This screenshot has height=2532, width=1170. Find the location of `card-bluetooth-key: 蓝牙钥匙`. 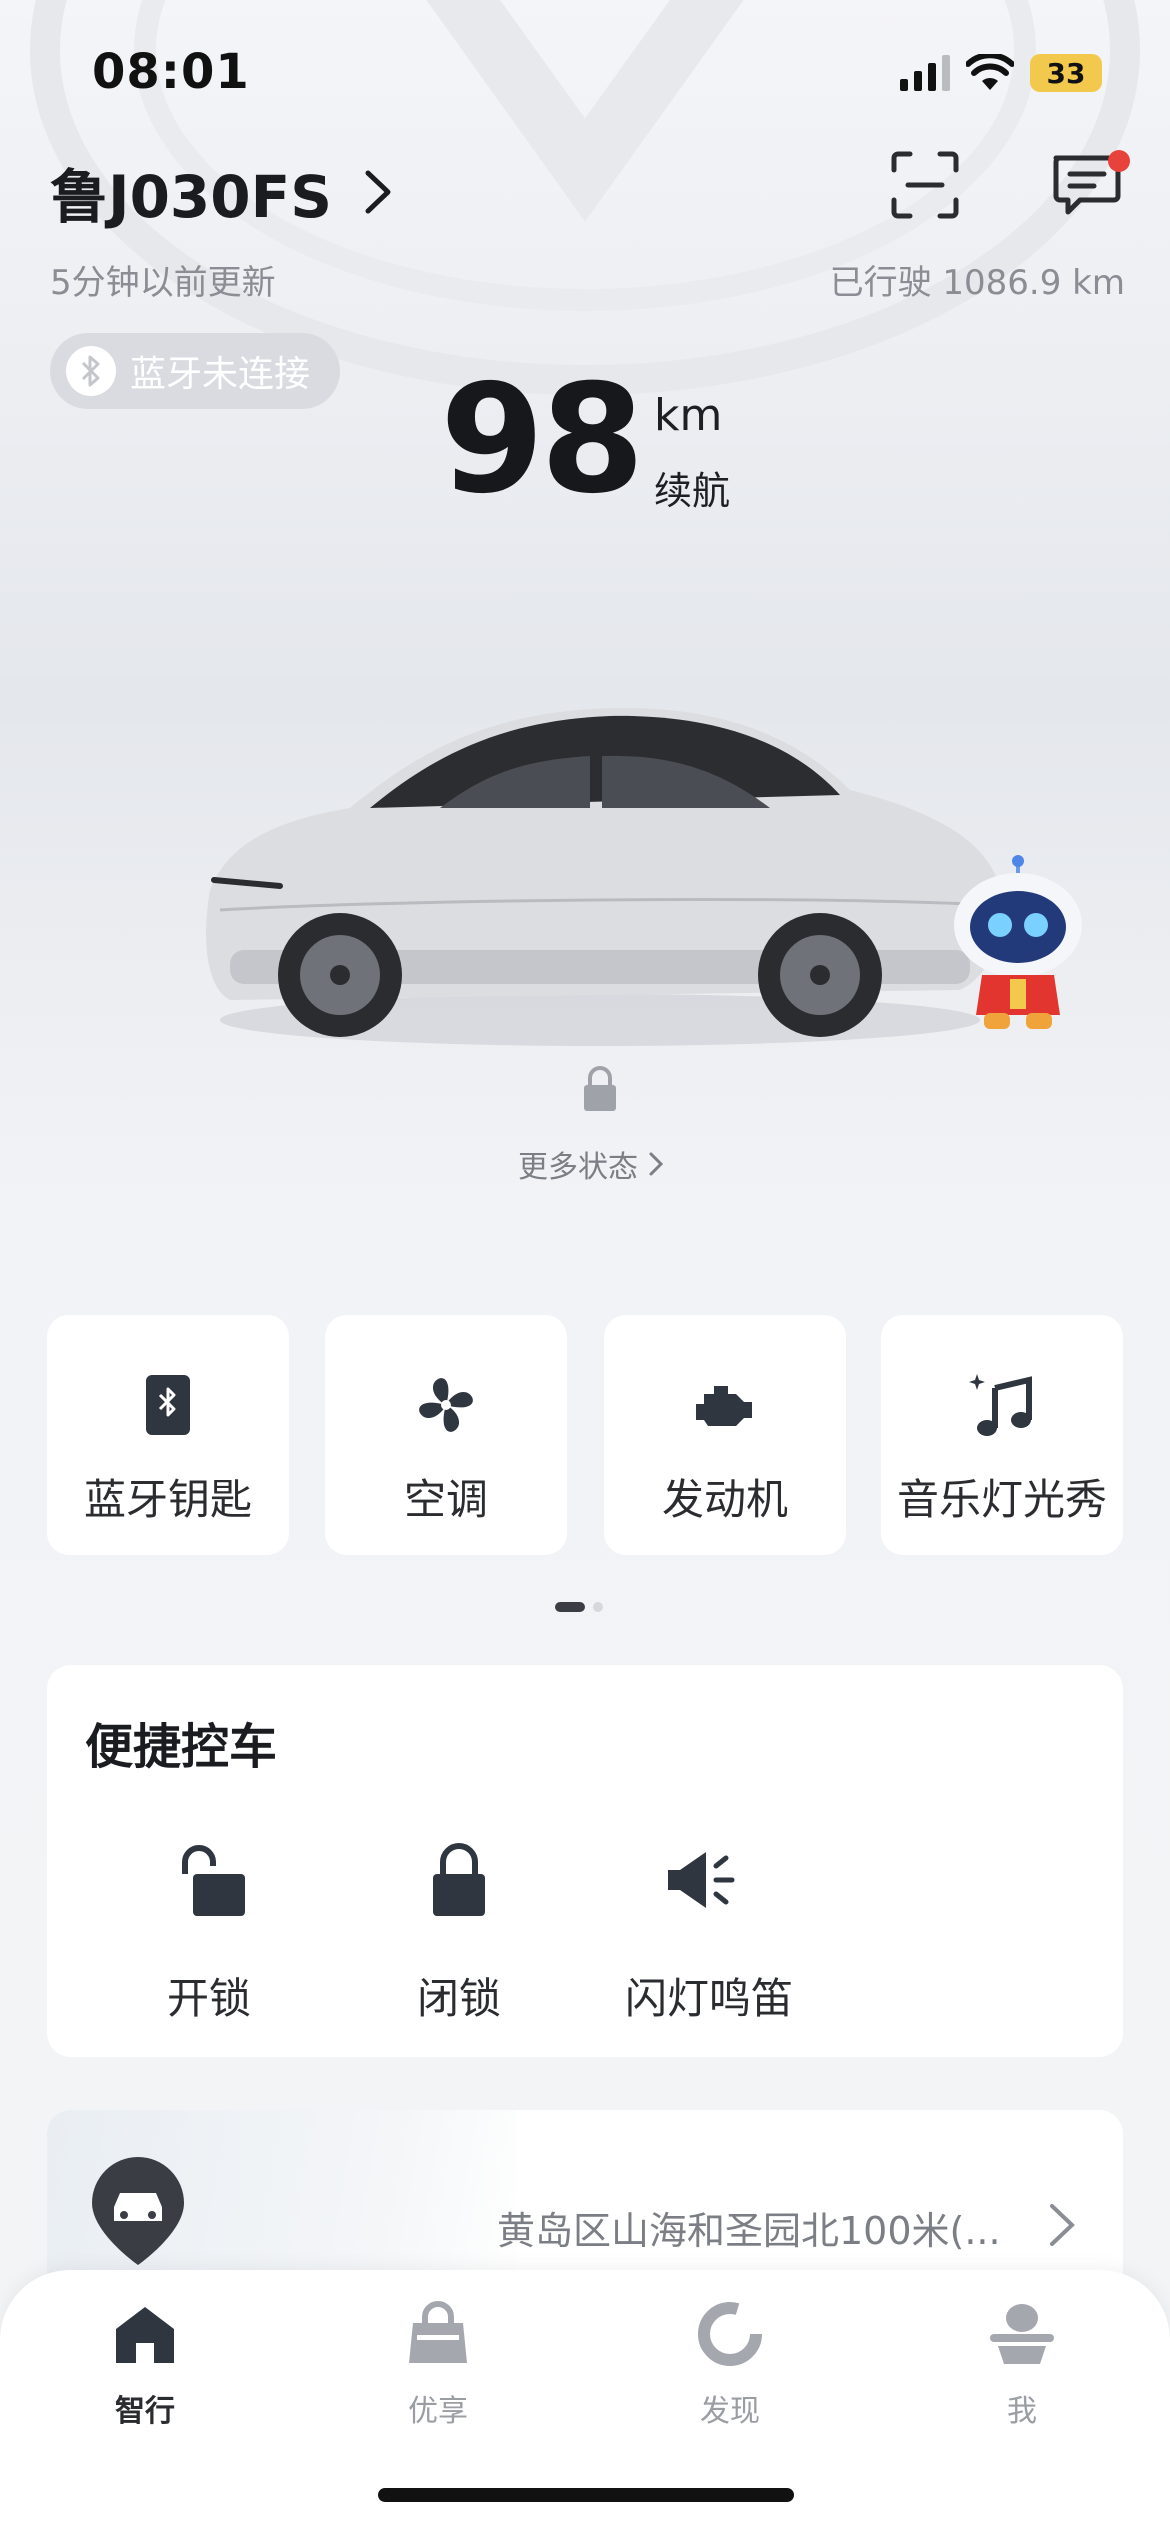

card-bluetooth-key: 蓝牙钥匙 is located at coordinates (168, 1435).